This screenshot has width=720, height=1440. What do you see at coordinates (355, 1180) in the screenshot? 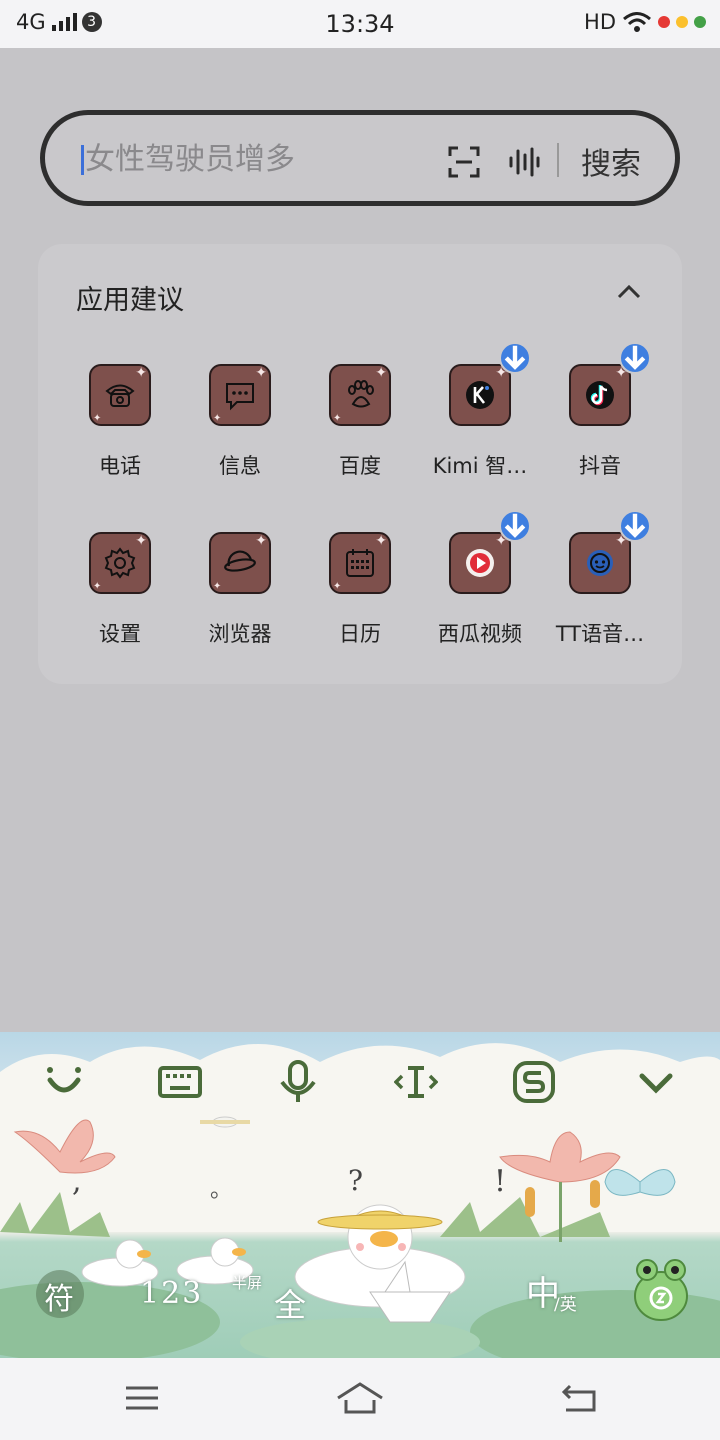
I see `question-key: ?` at bounding box center [355, 1180].